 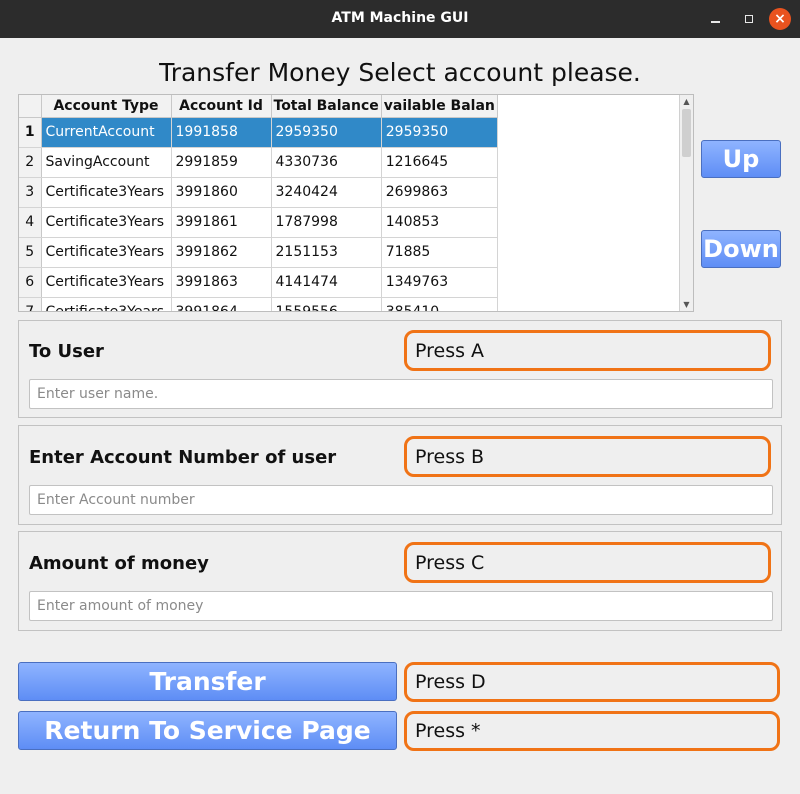 What do you see at coordinates (30, 192) in the screenshot?
I see `row-number: 3` at bounding box center [30, 192].